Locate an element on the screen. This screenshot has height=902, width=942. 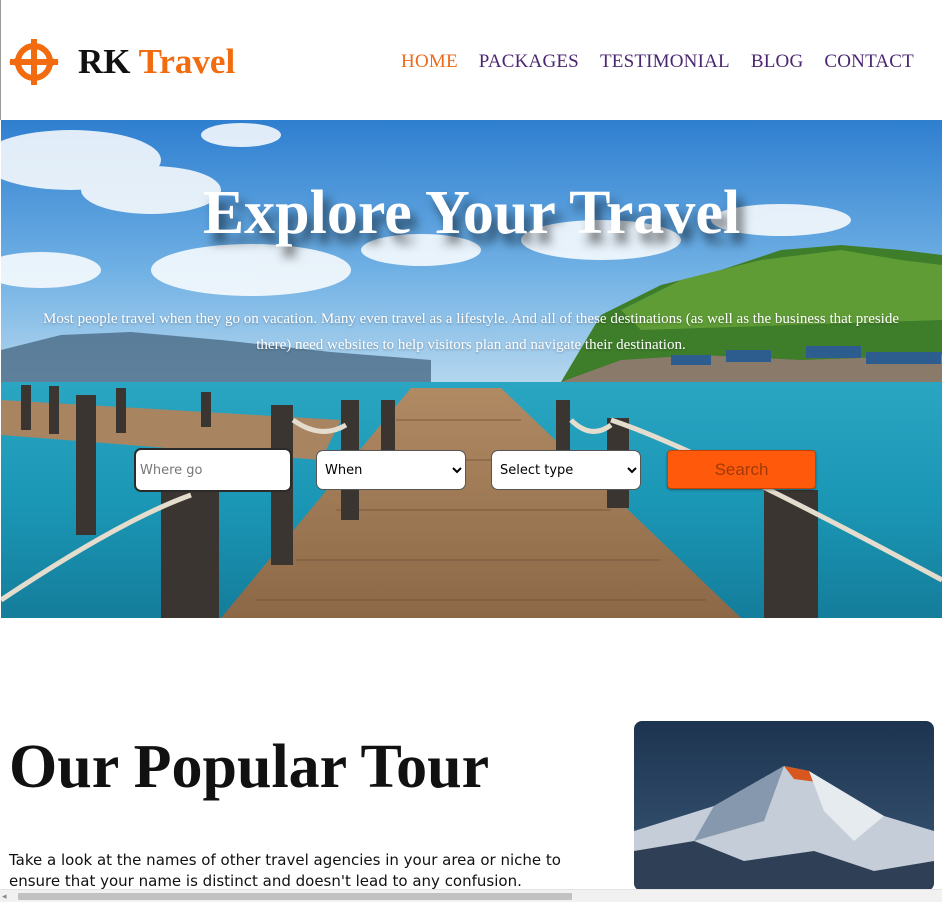
type-select: Select type is located at coordinates (566, 470).